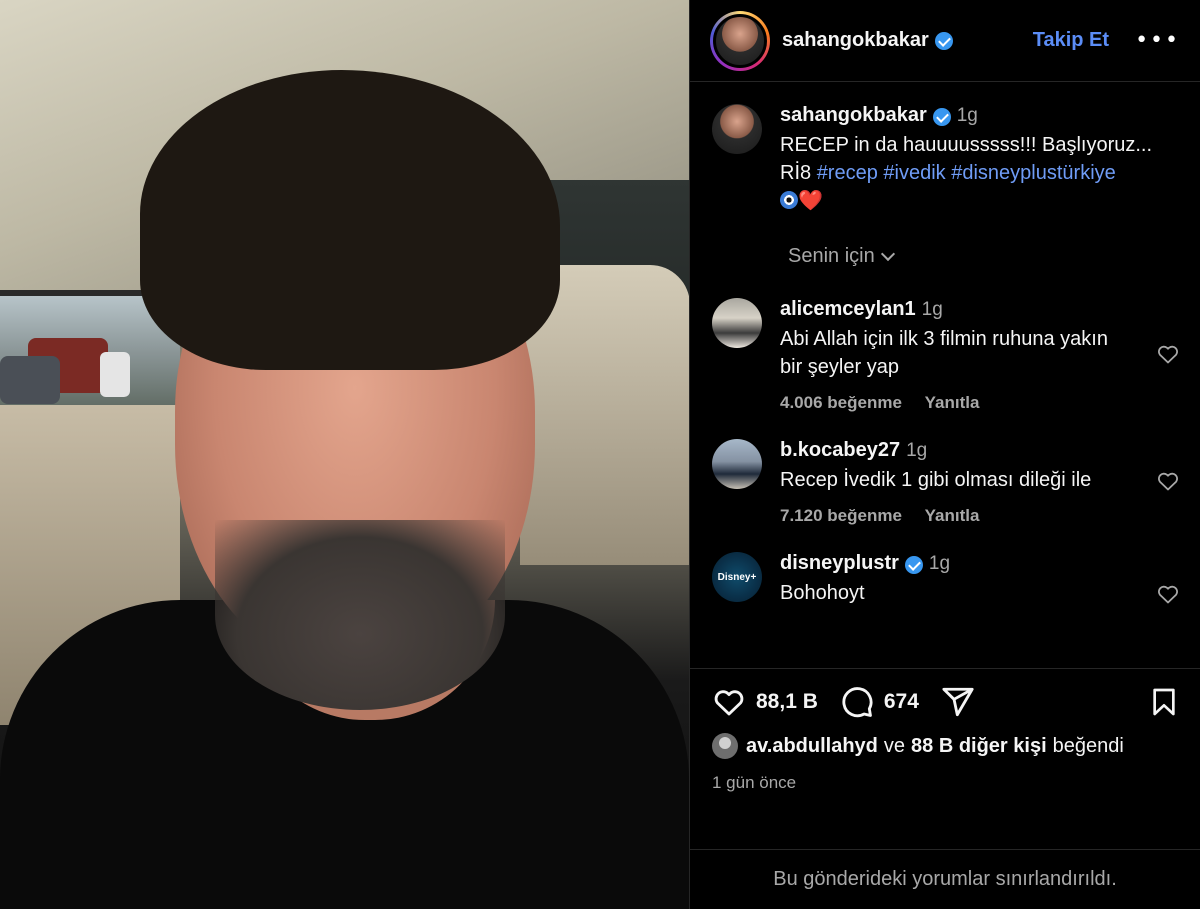 The height and width of the screenshot is (909, 1200). I want to click on comment-likes: 4.006 beğenme, so click(841, 402).